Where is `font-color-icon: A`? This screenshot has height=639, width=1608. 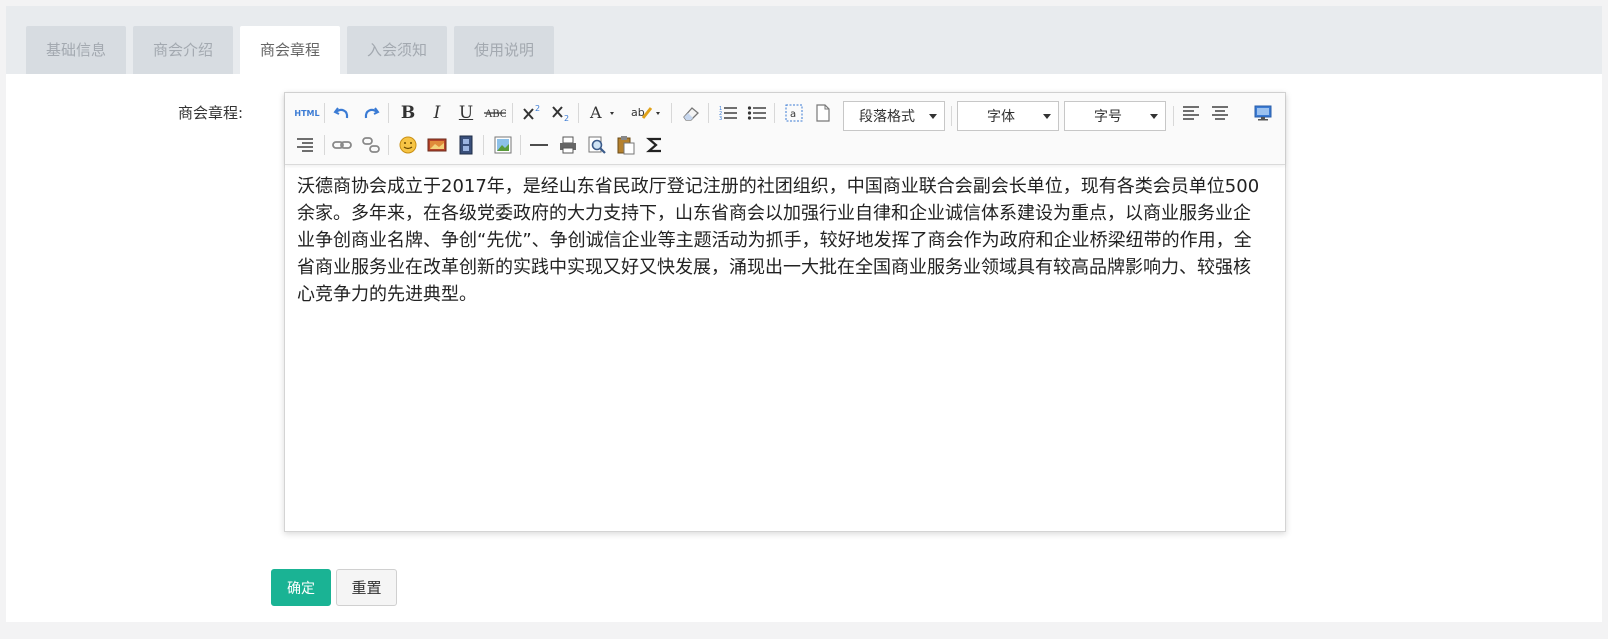 font-color-icon: A is located at coordinates (604, 113).